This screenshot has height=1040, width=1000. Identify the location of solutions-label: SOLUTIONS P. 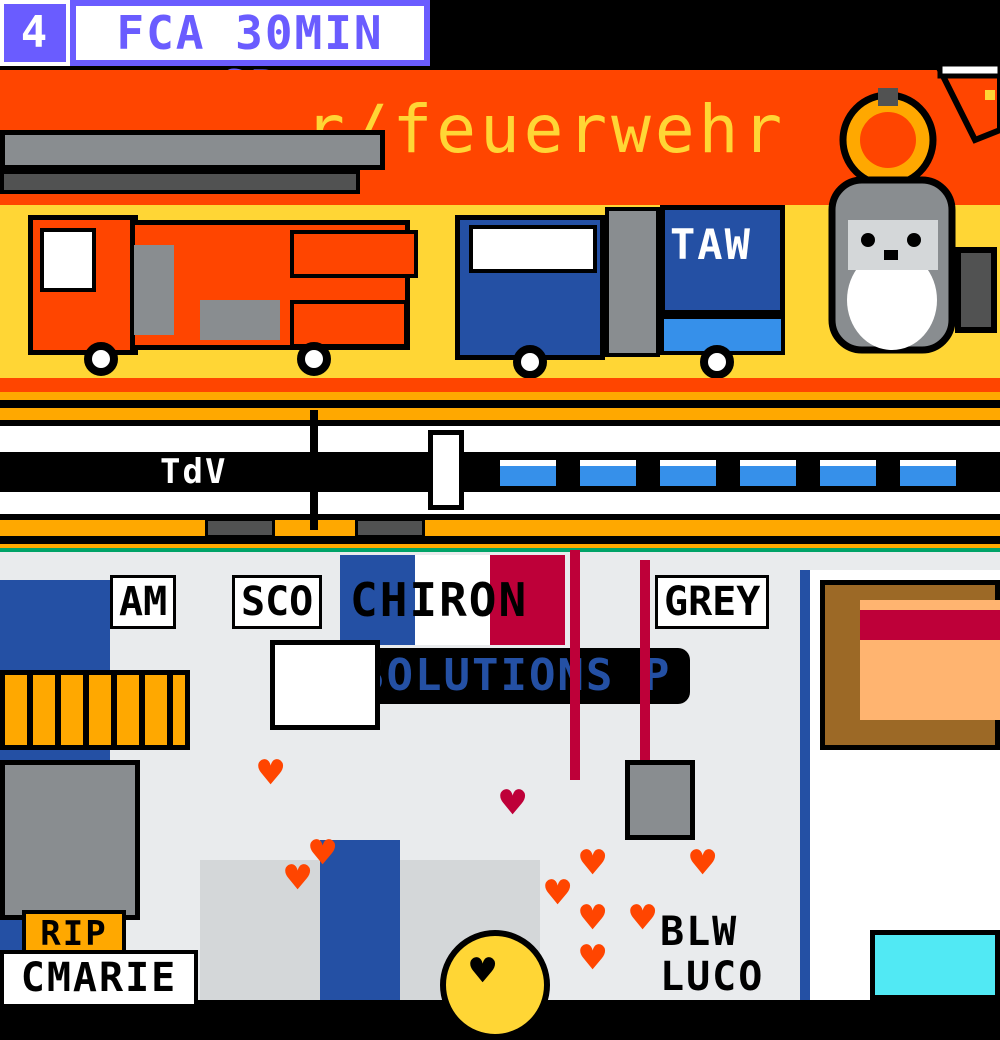
(515, 675).